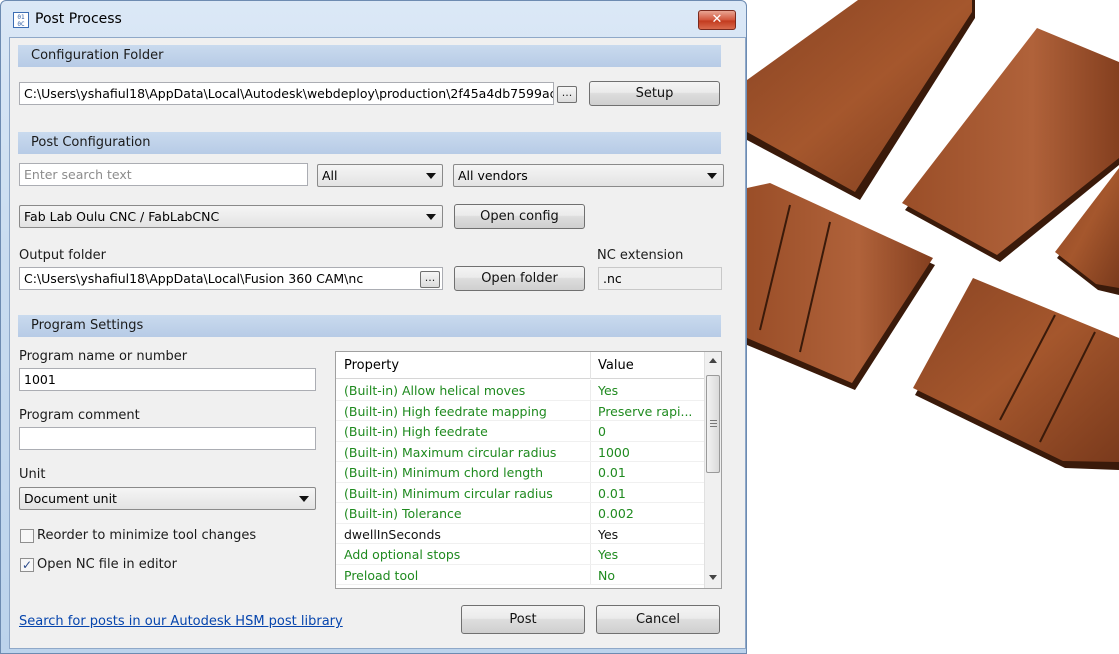  What do you see at coordinates (32, 474) in the screenshot?
I see `unit-label: Unit` at bounding box center [32, 474].